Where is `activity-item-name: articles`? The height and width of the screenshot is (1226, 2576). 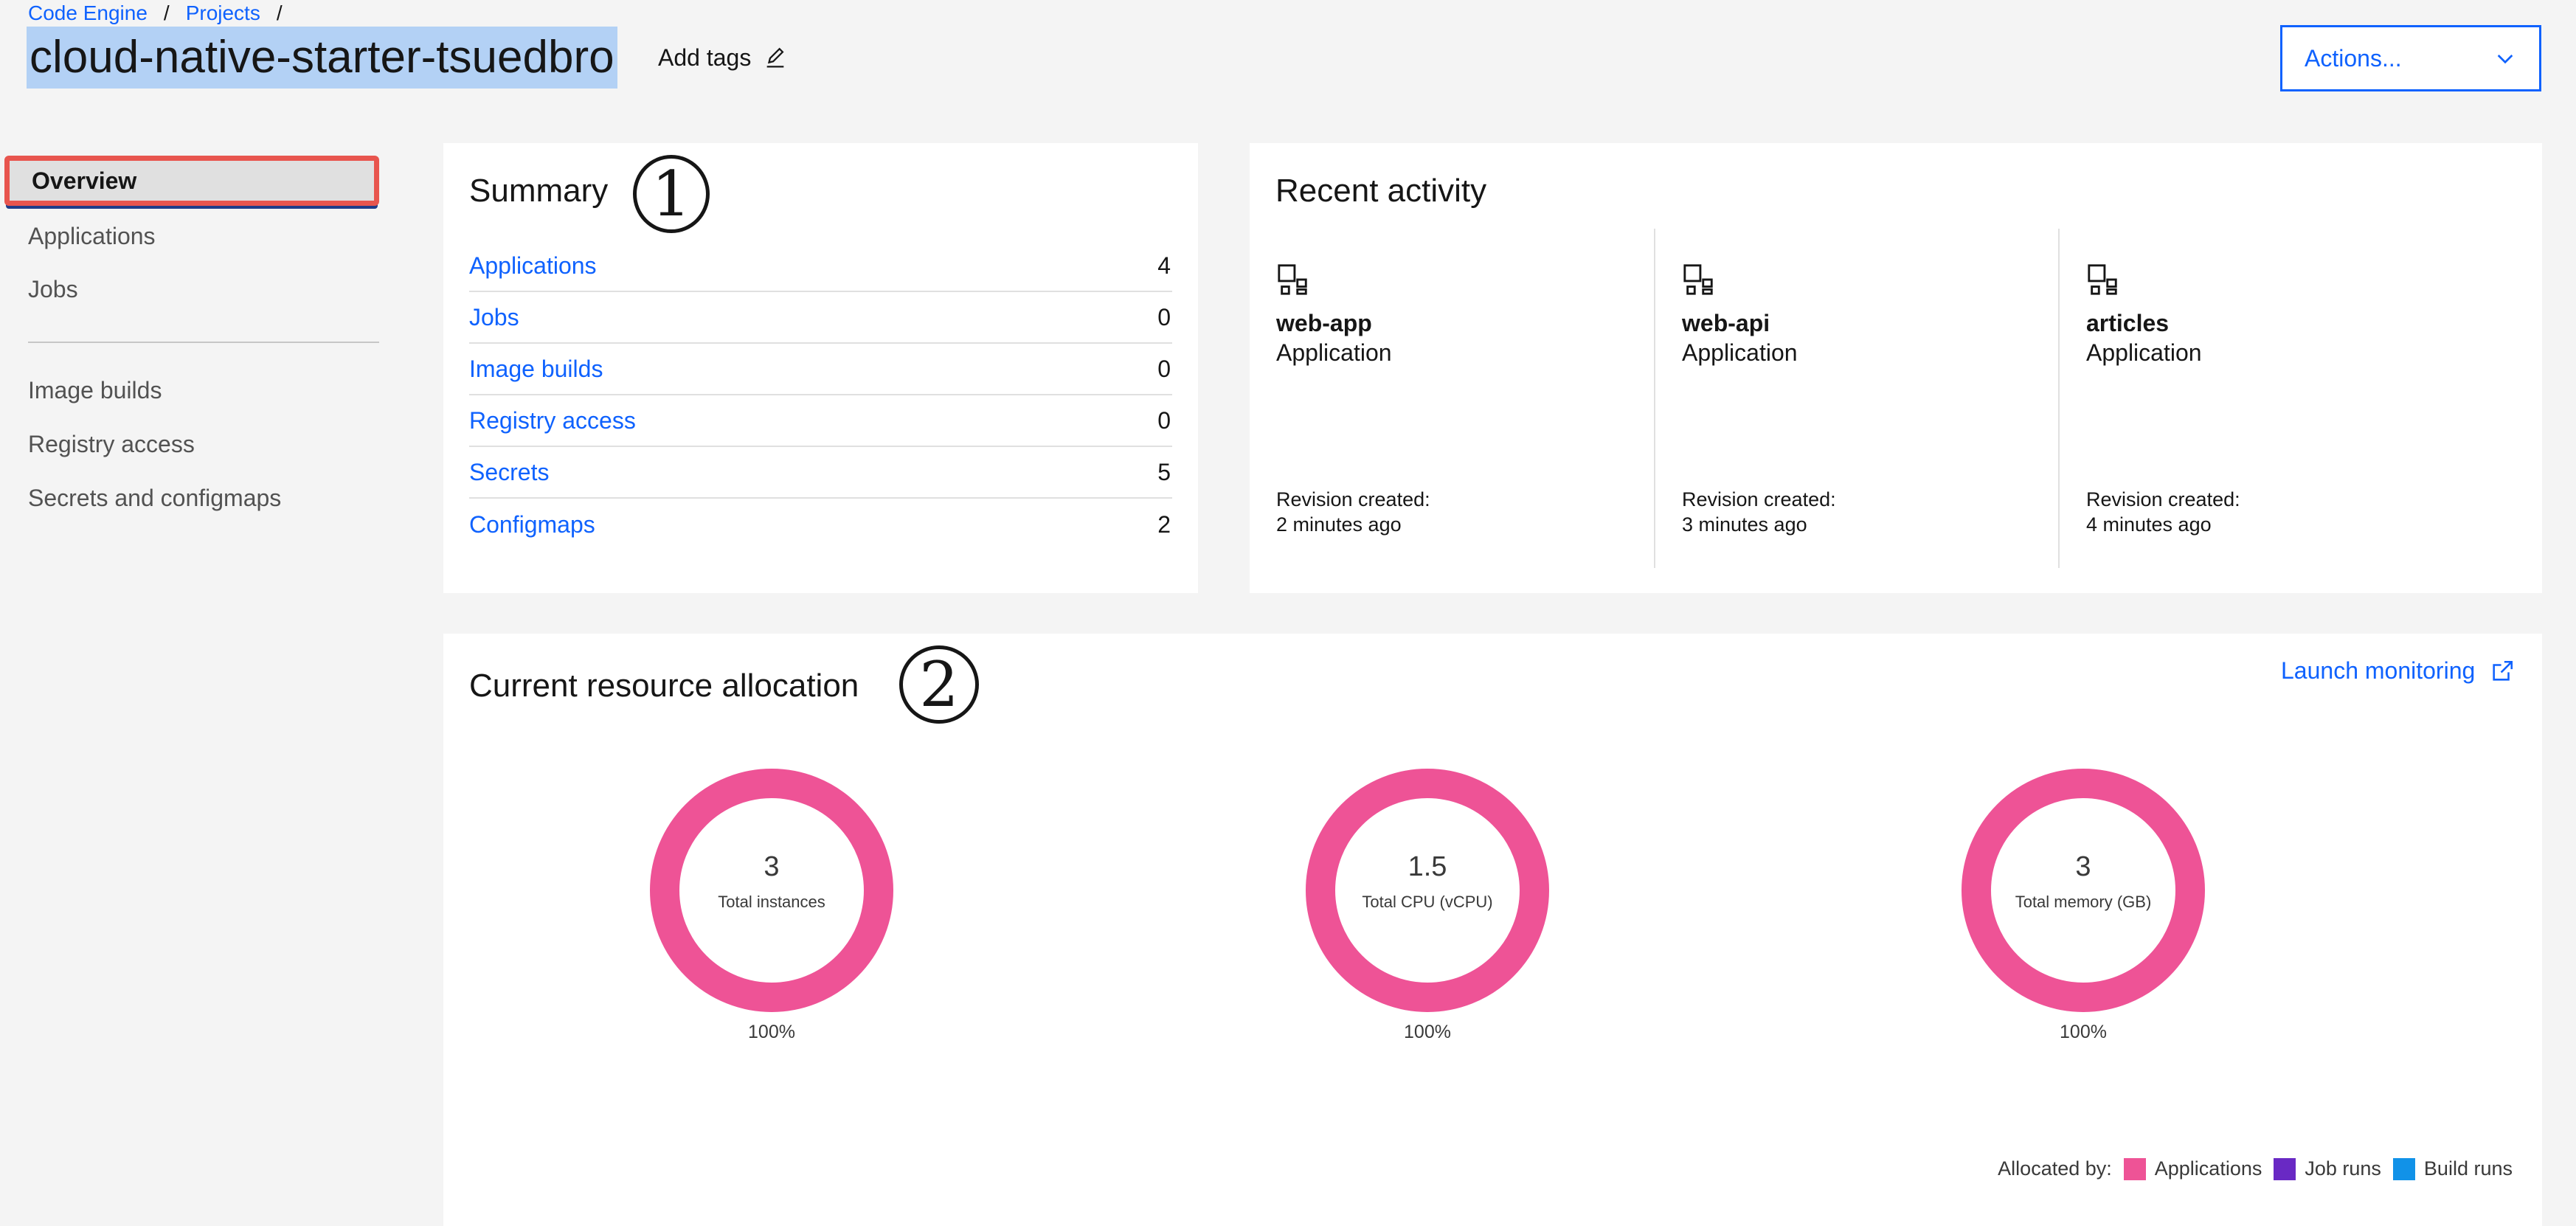
activity-item-name: articles is located at coordinates (2128, 323).